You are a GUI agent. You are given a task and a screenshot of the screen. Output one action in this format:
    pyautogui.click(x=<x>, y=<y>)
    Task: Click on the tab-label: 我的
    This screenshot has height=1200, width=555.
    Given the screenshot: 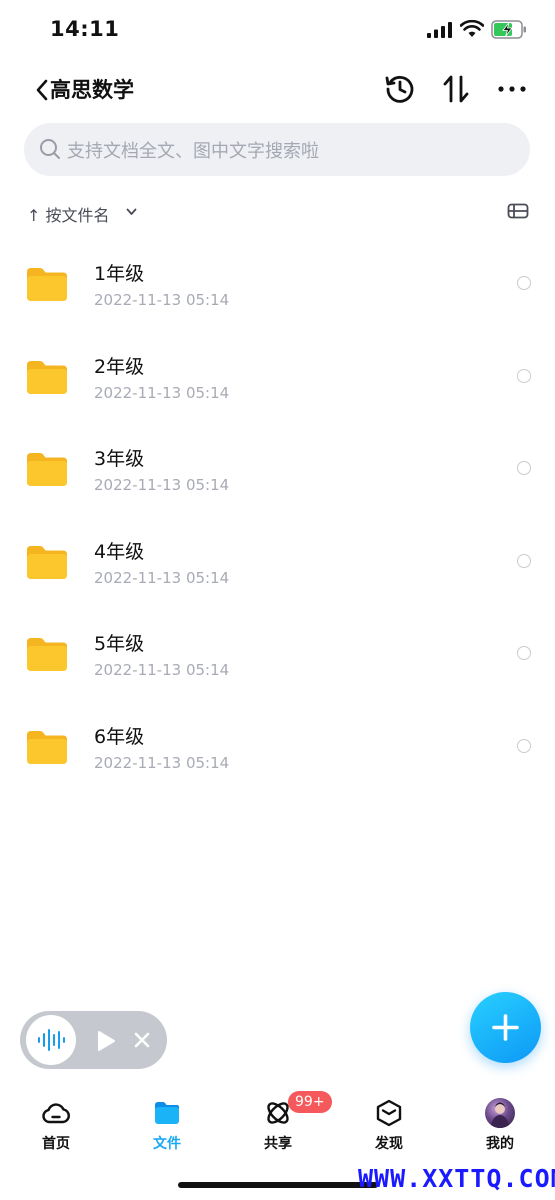 What is the action you would take?
    pyautogui.click(x=500, y=1144)
    